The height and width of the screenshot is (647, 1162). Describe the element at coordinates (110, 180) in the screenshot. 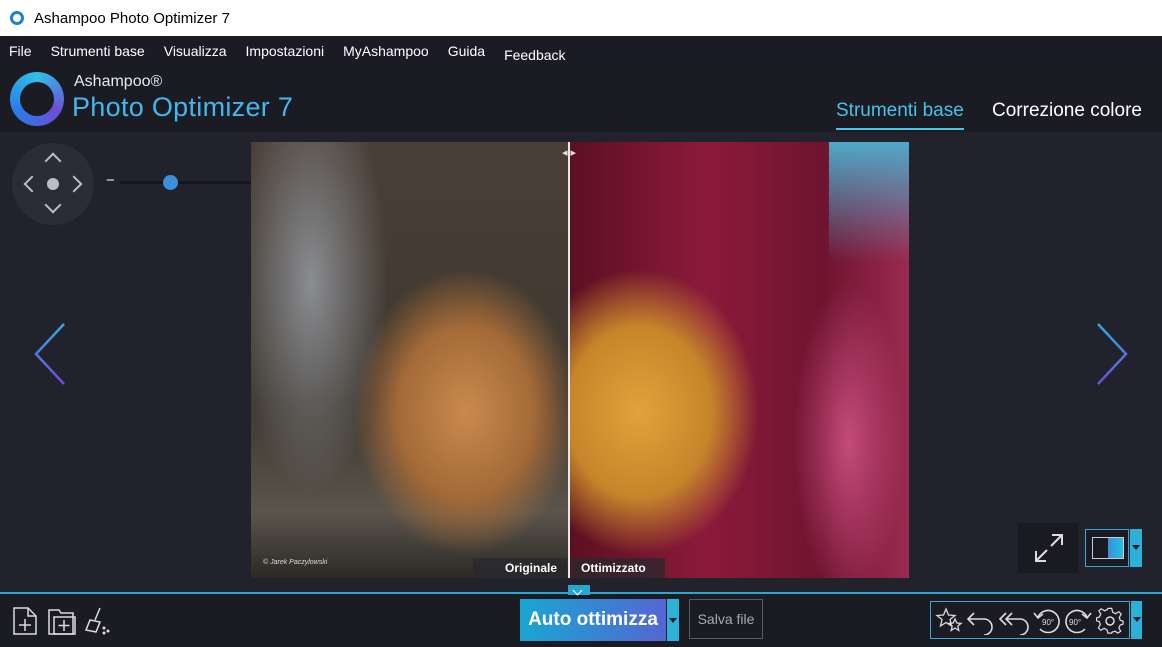

I see `zoom-out-button: −` at that location.